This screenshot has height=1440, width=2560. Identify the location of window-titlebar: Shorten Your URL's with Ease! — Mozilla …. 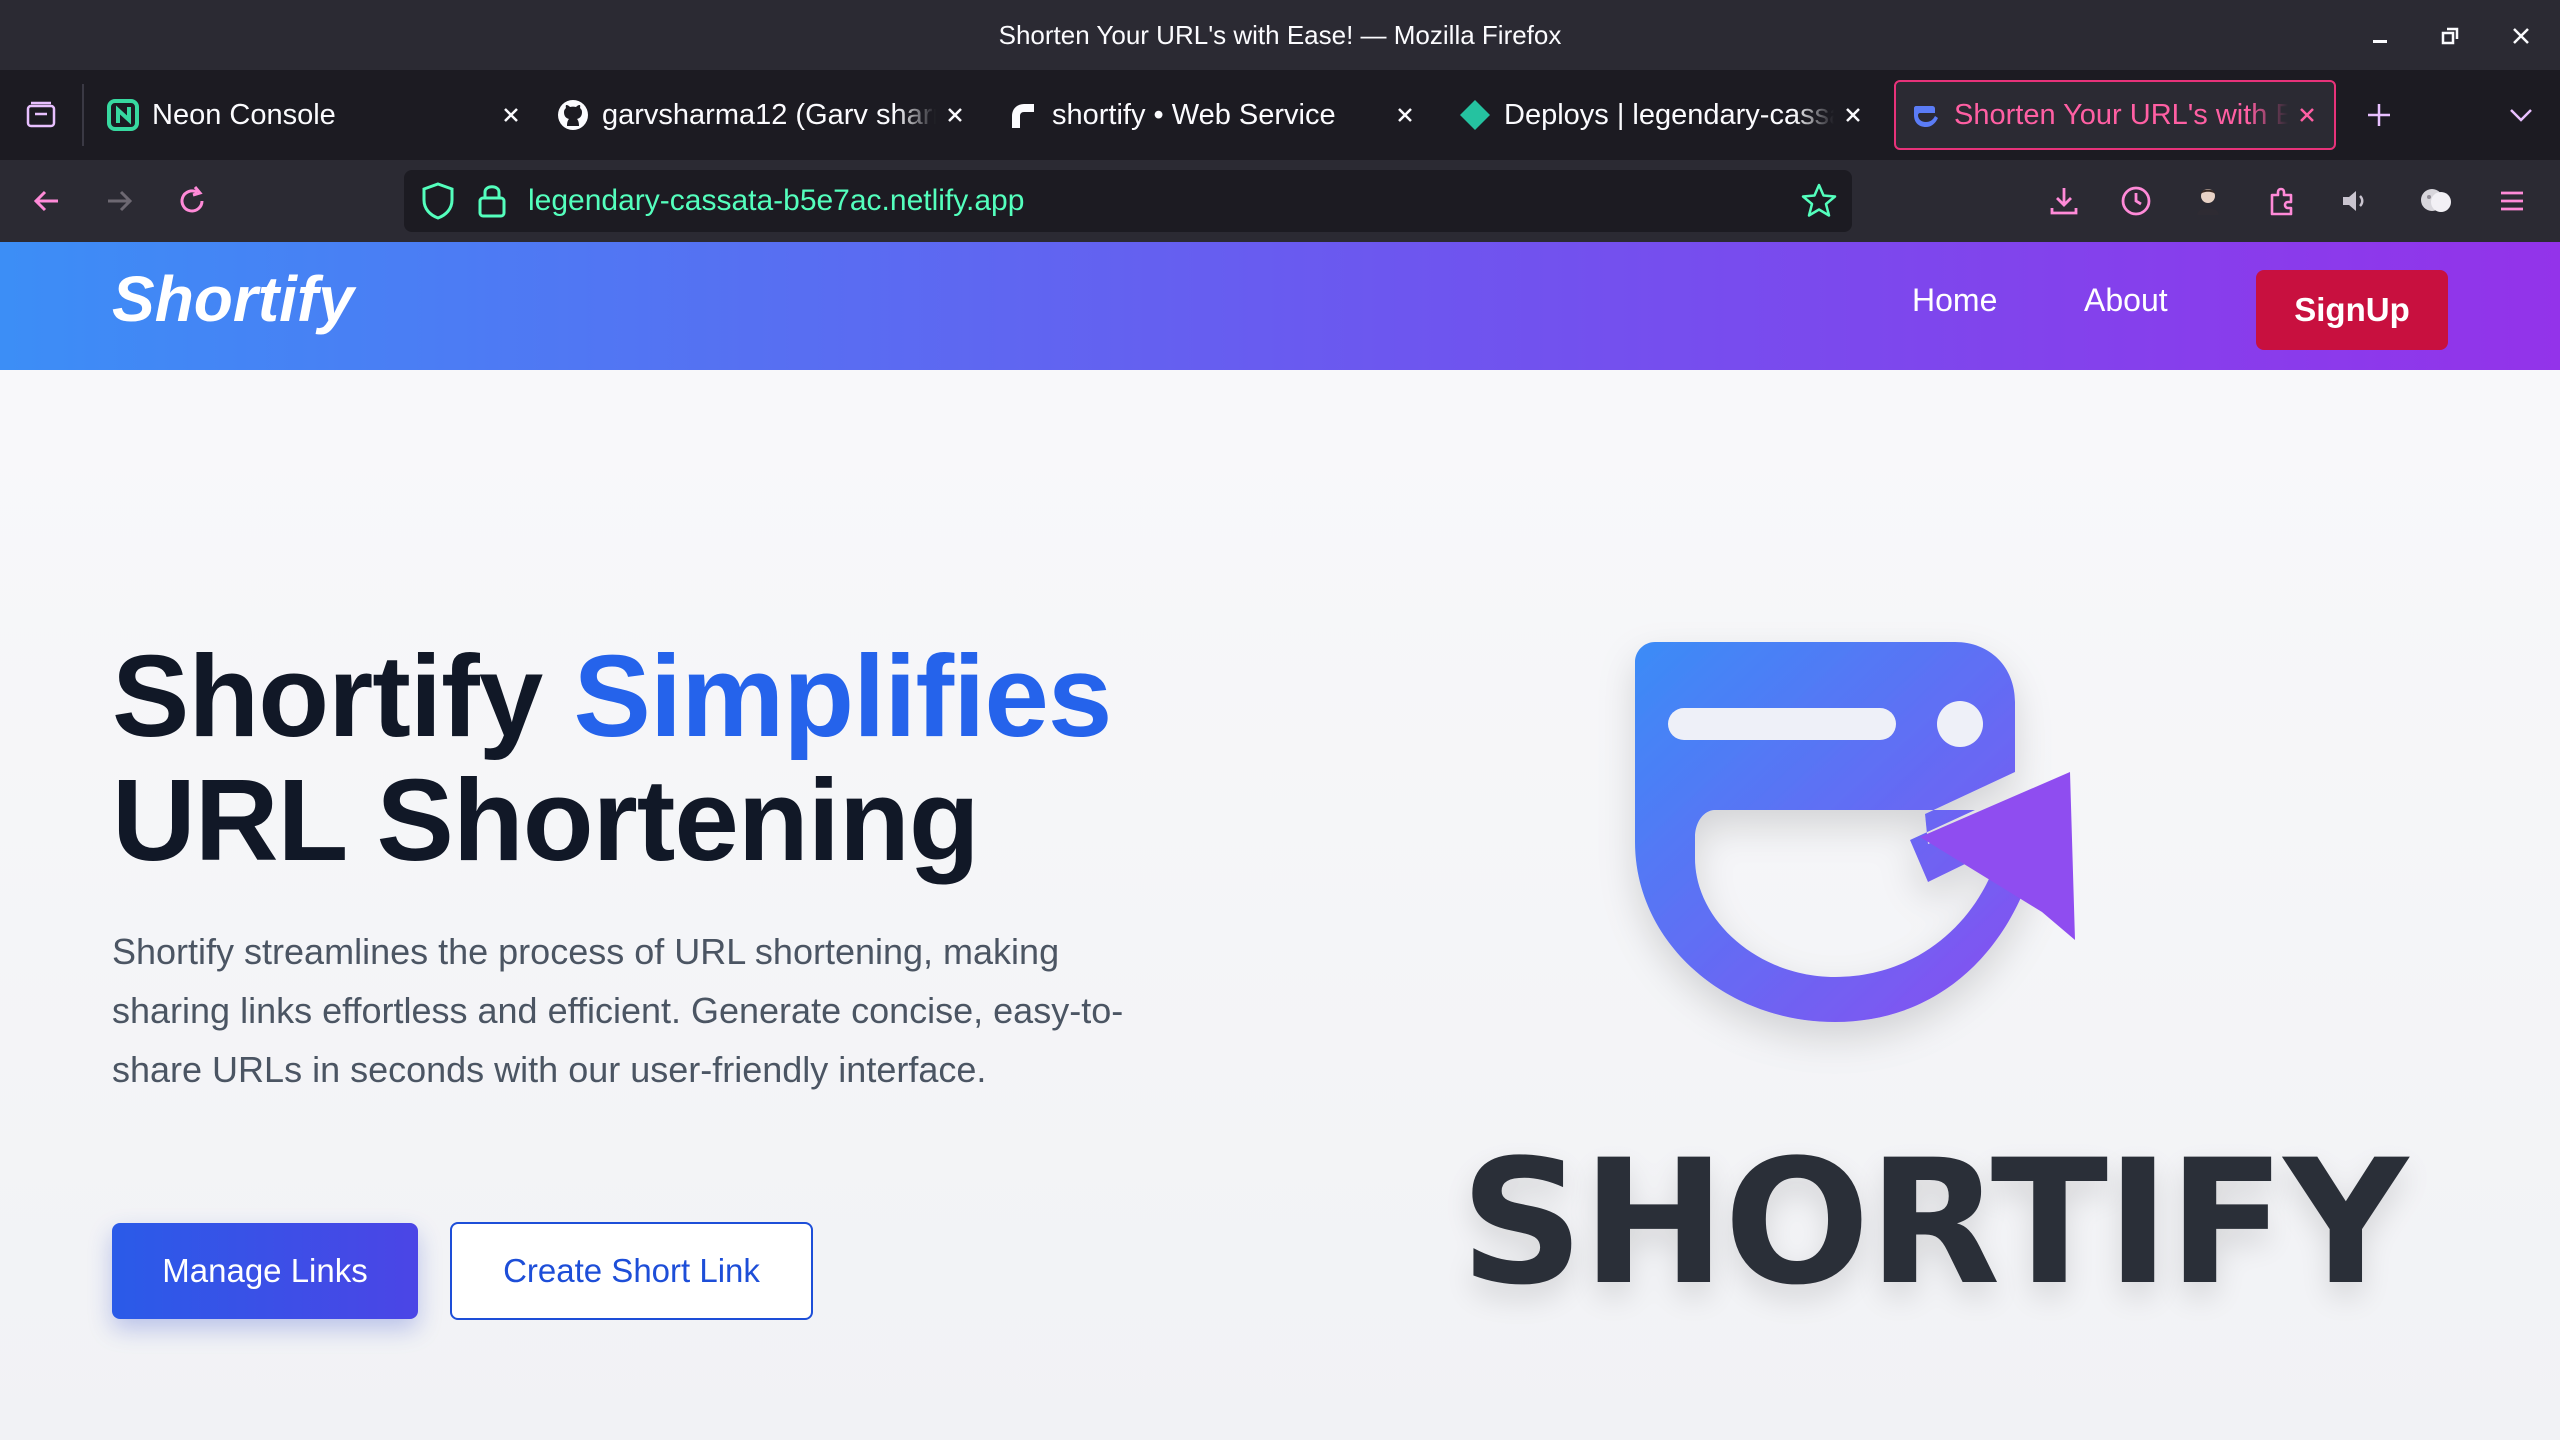
(1280, 35).